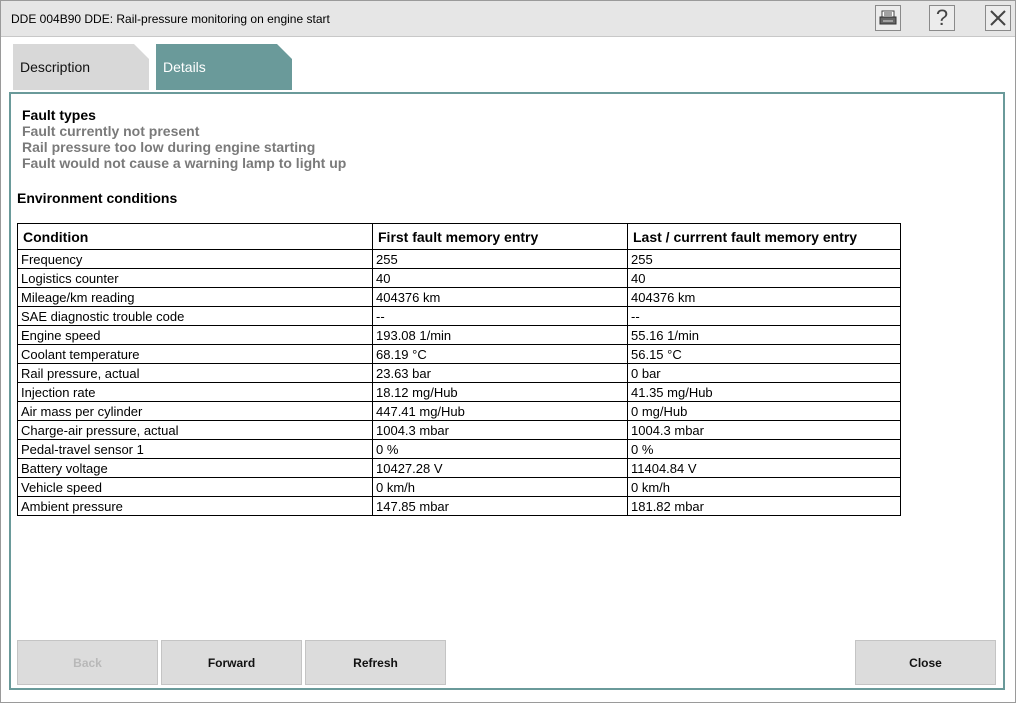 Image resolution: width=1016 pixels, height=703 pixels. What do you see at coordinates (195, 236) in the screenshot?
I see `column-header-condition: Condition` at bounding box center [195, 236].